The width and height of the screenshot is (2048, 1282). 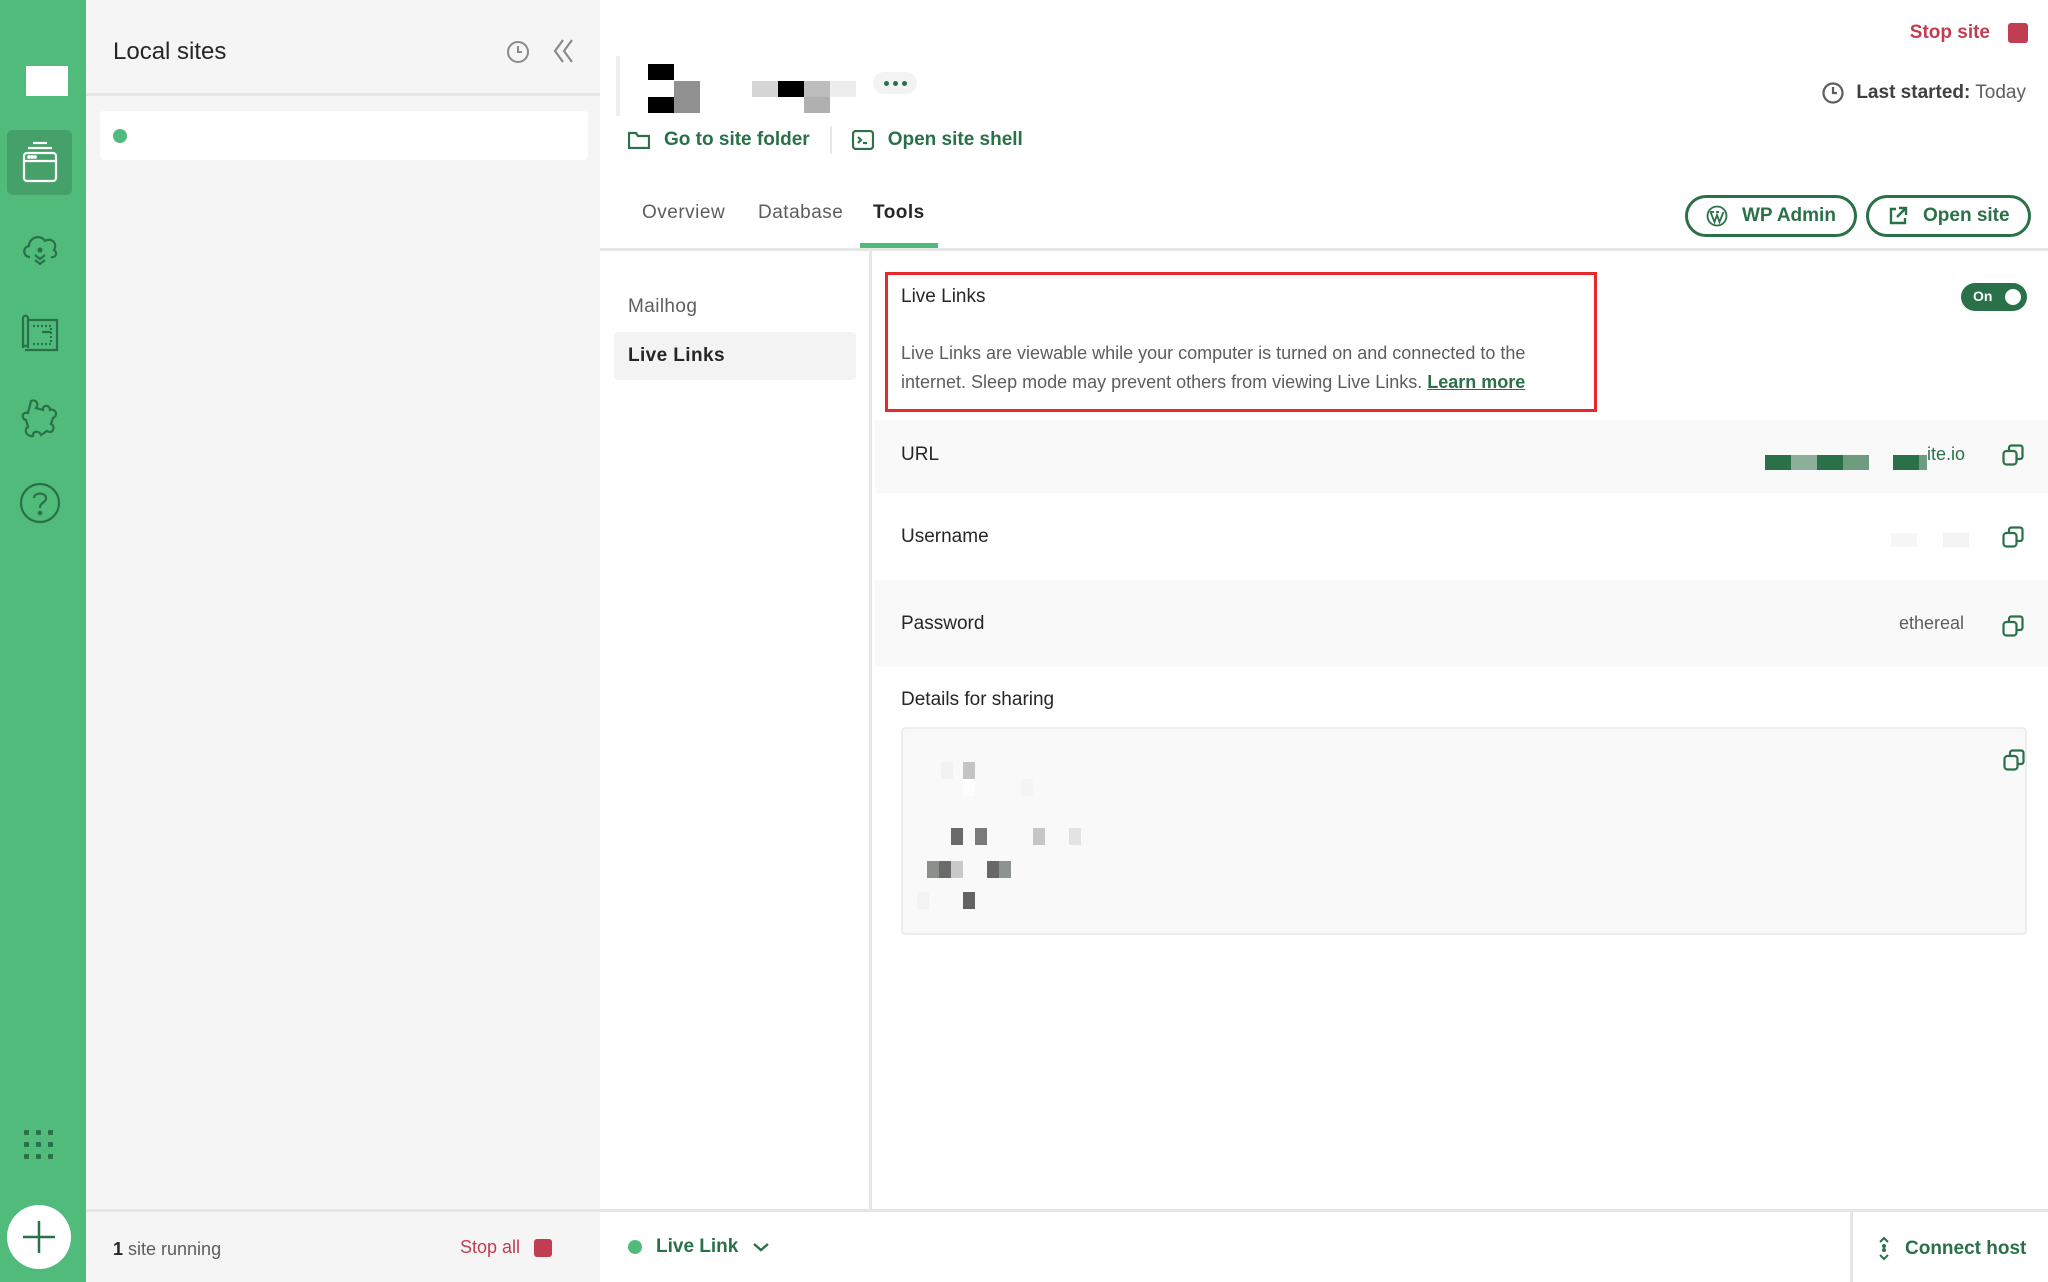 What do you see at coordinates (1884, 1248) in the screenshot?
I see `connect-host-icon` at bounding box center [1884, 1248].